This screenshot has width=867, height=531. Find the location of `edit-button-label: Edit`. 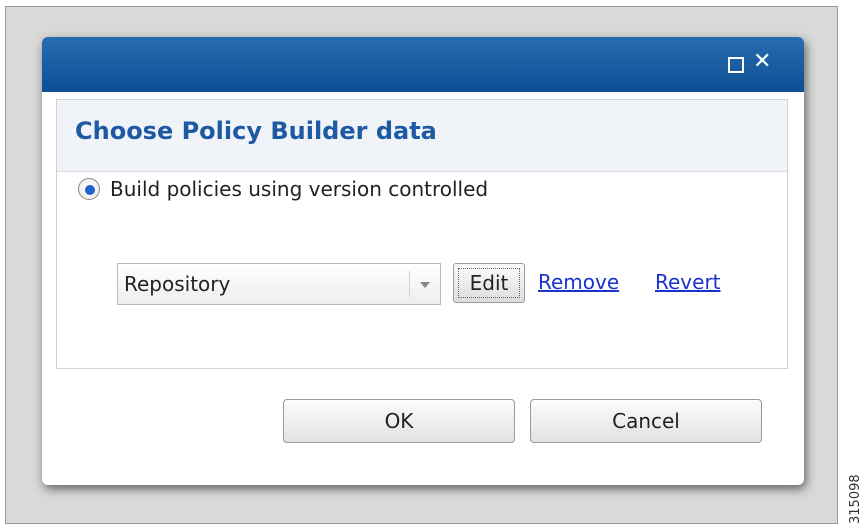

edit-button-label: Edit is located at coordinates (489, 283).